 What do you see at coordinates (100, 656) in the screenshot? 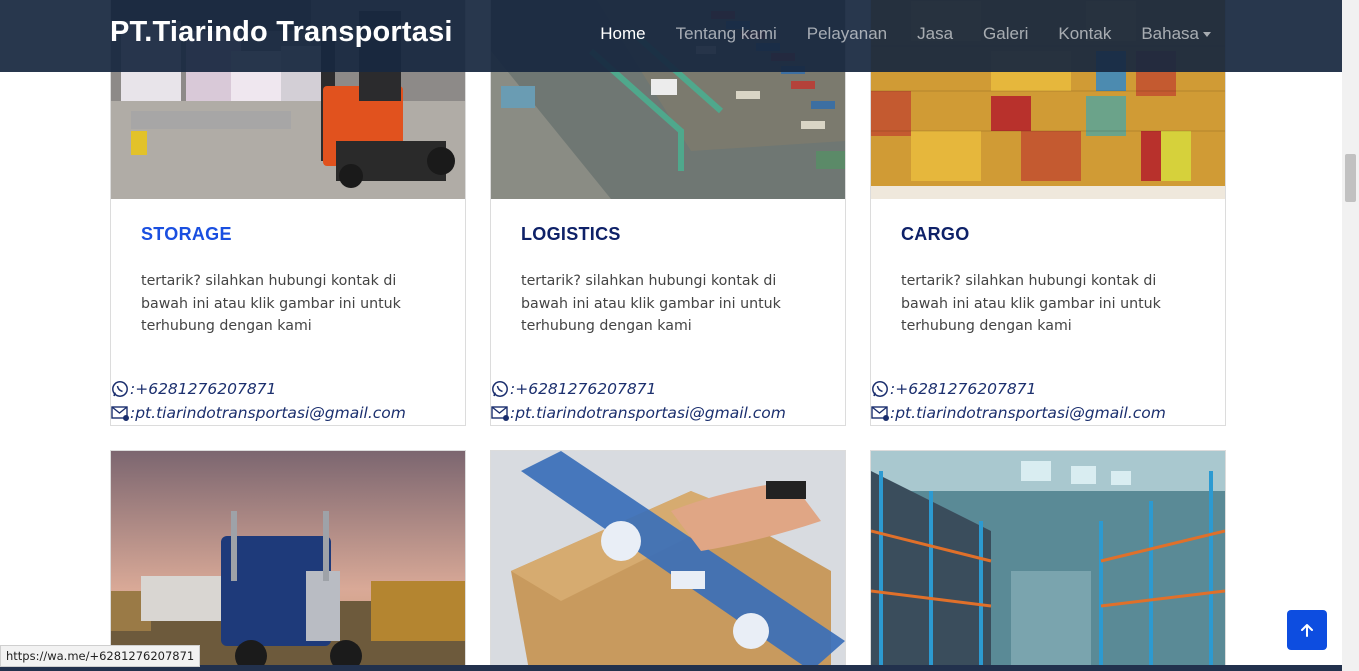
I see `link-status-bar: https://wa.me/+6281276207871` at bounding box center [100, 656].